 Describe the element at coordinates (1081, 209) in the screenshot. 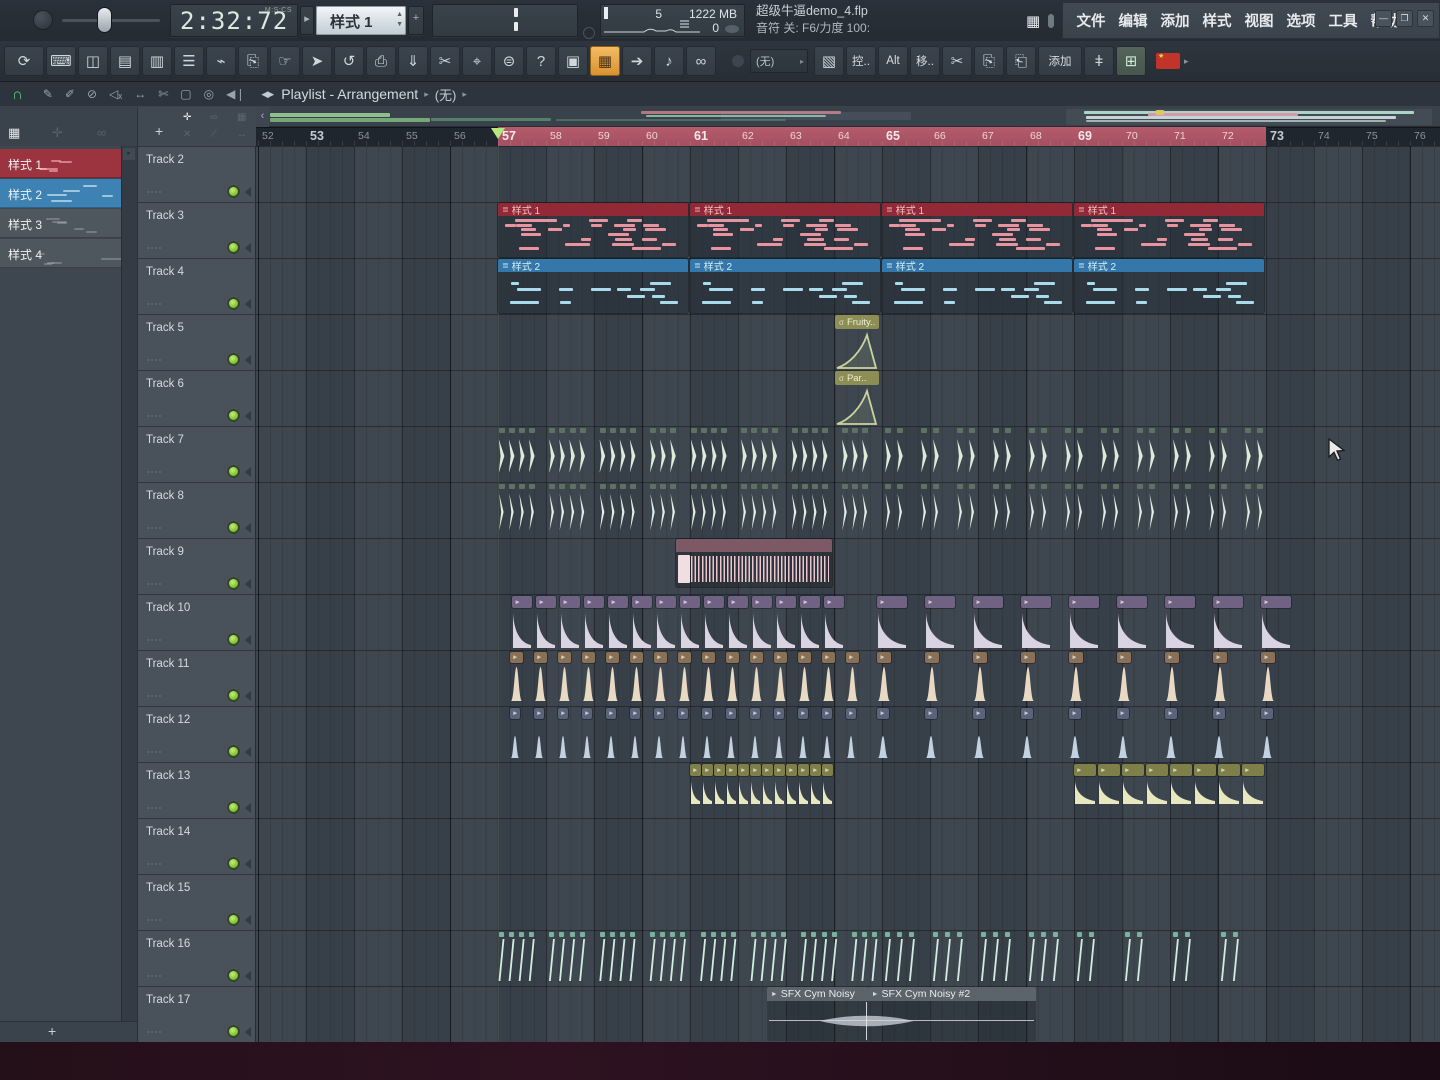

I see `clip-menu-icon: ≣` at that location.